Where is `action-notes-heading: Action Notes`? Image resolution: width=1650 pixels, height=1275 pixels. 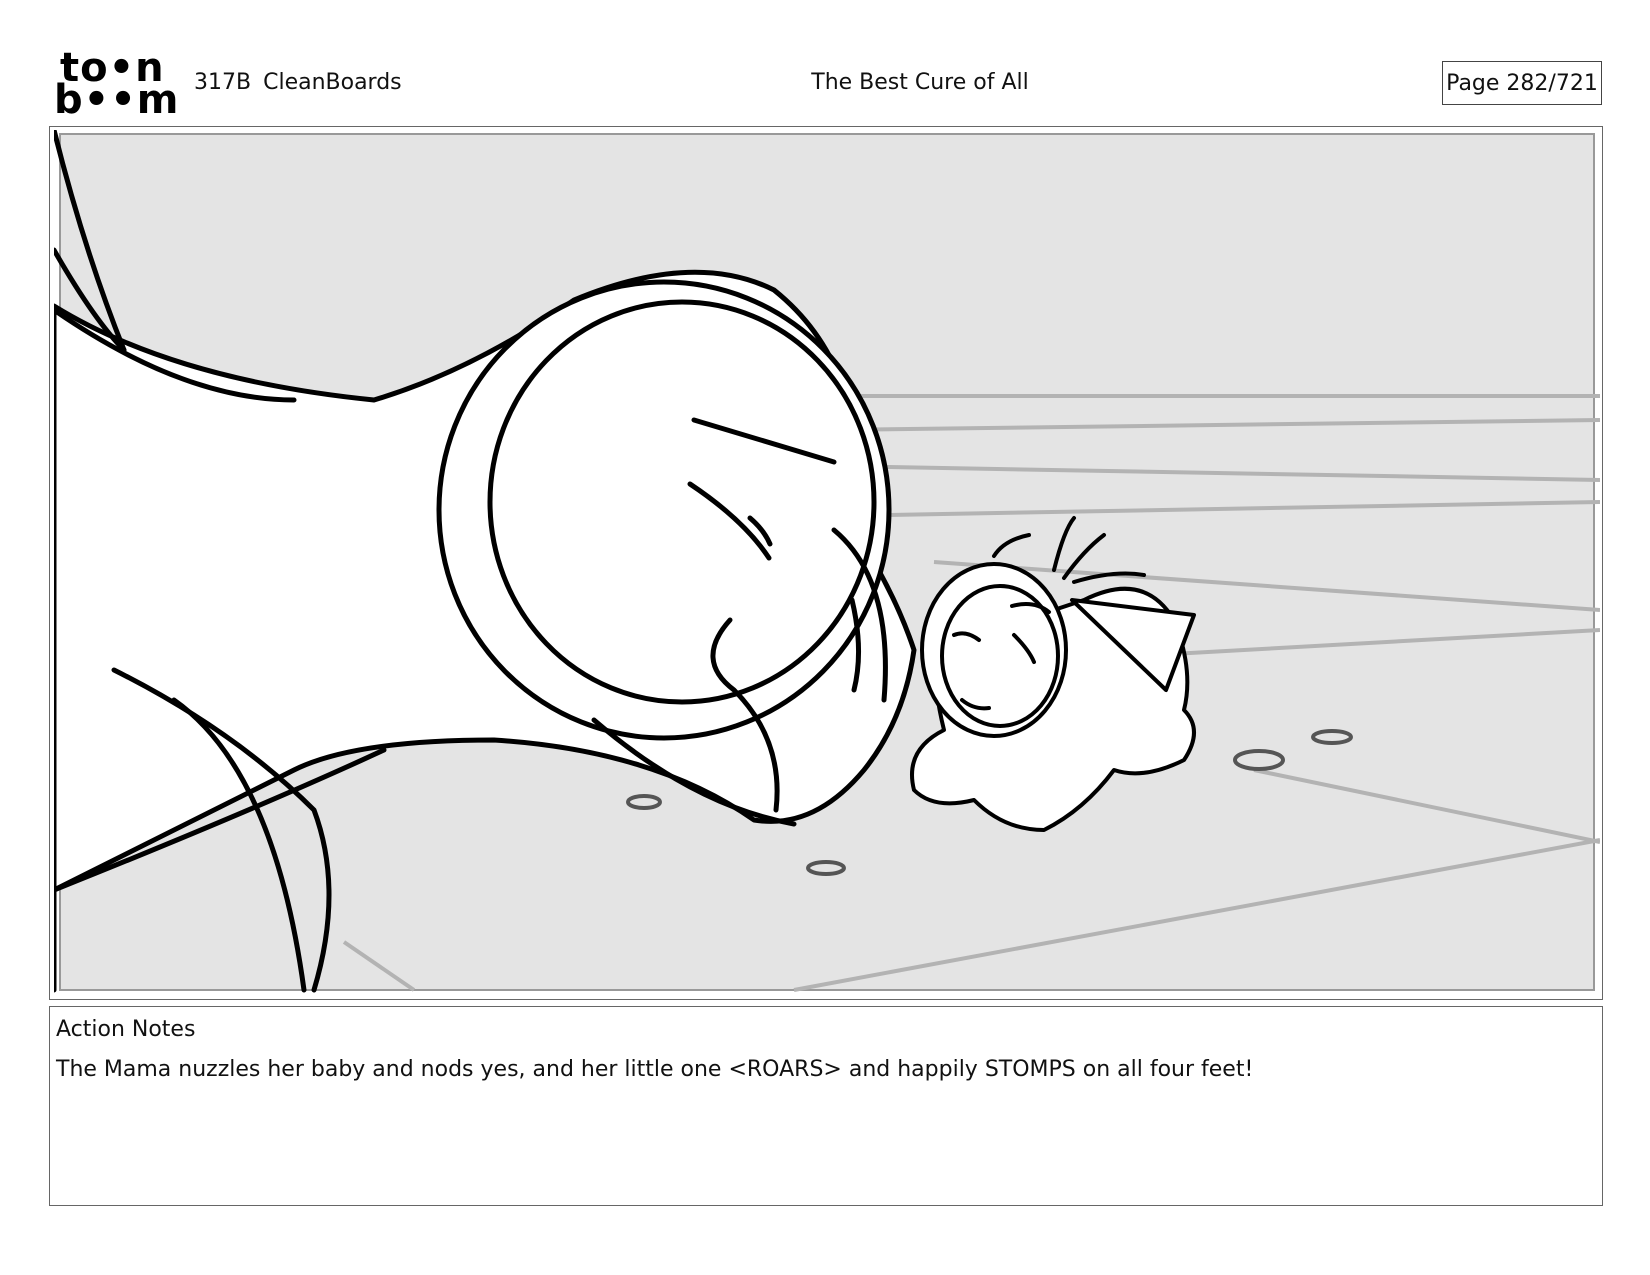
action-notes-heading: Action Notes is located at coordinates (126, 1029).